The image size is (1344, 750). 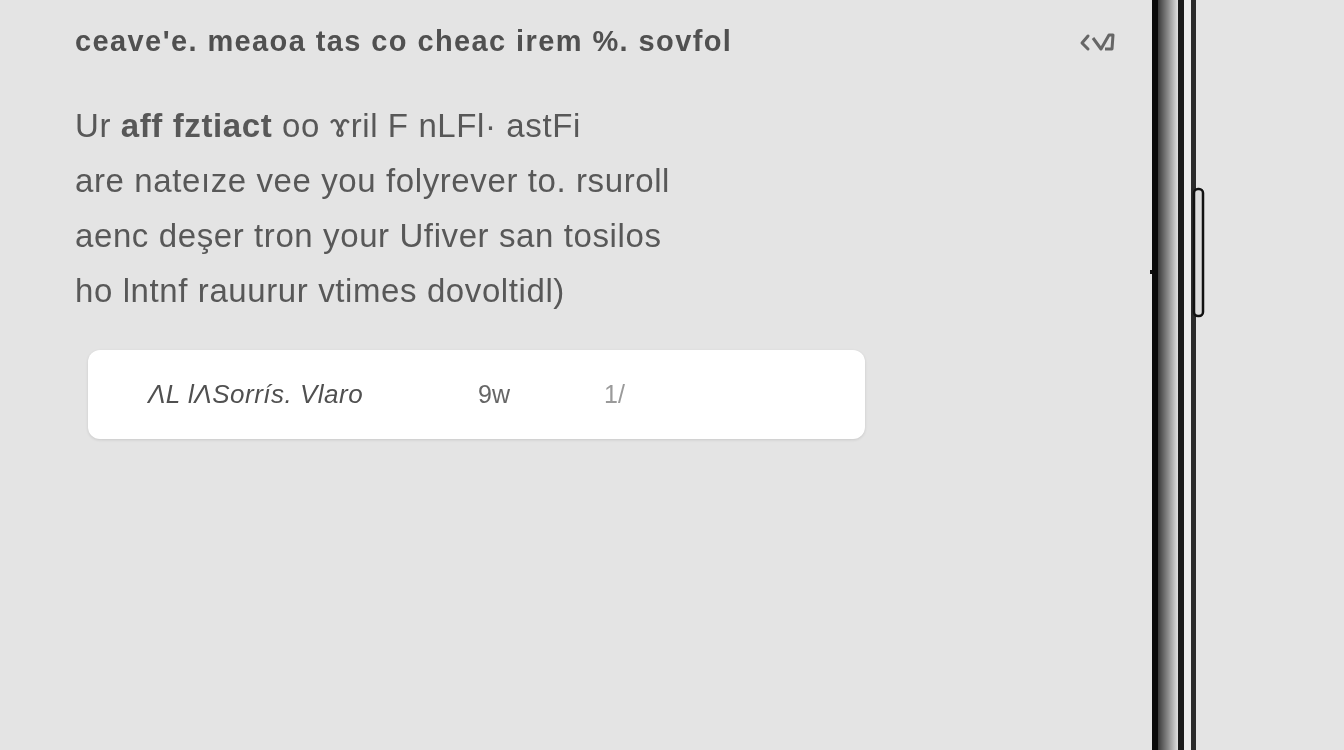 I want to click on card-value: 1/, so click(x=614, y=394).